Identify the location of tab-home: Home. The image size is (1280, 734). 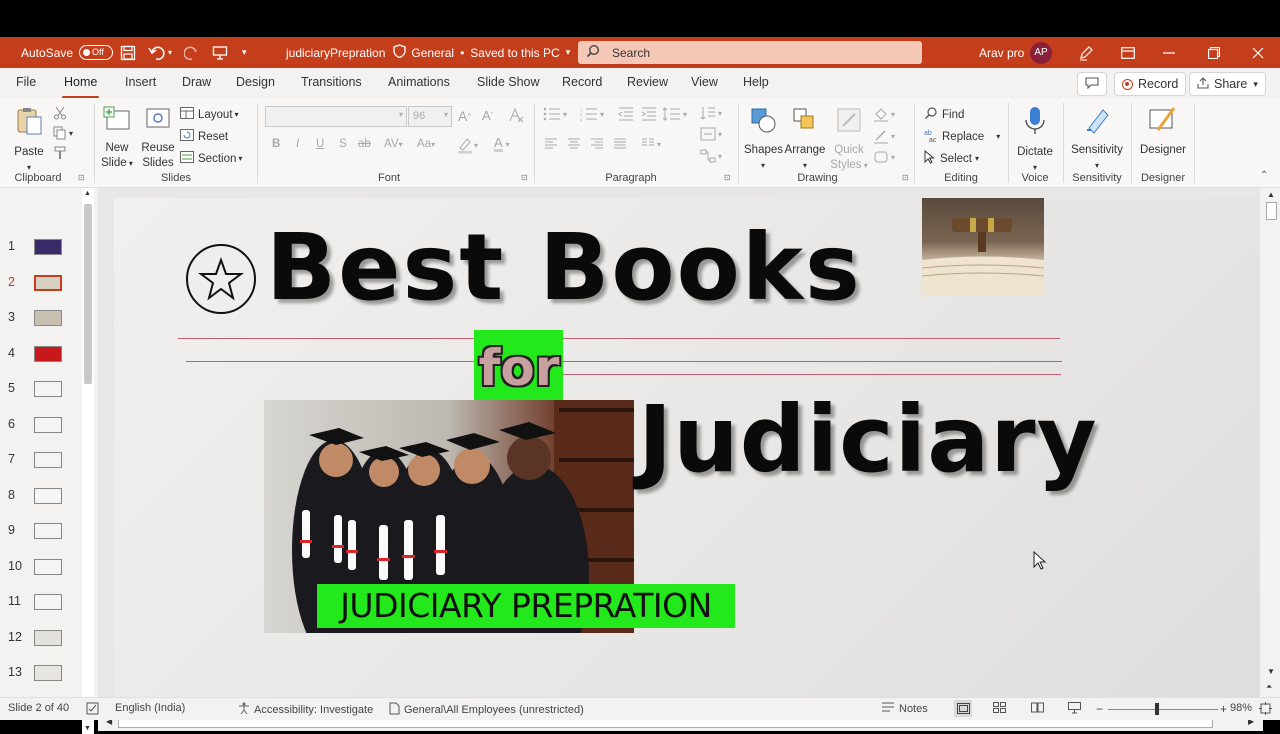
(80, 87).